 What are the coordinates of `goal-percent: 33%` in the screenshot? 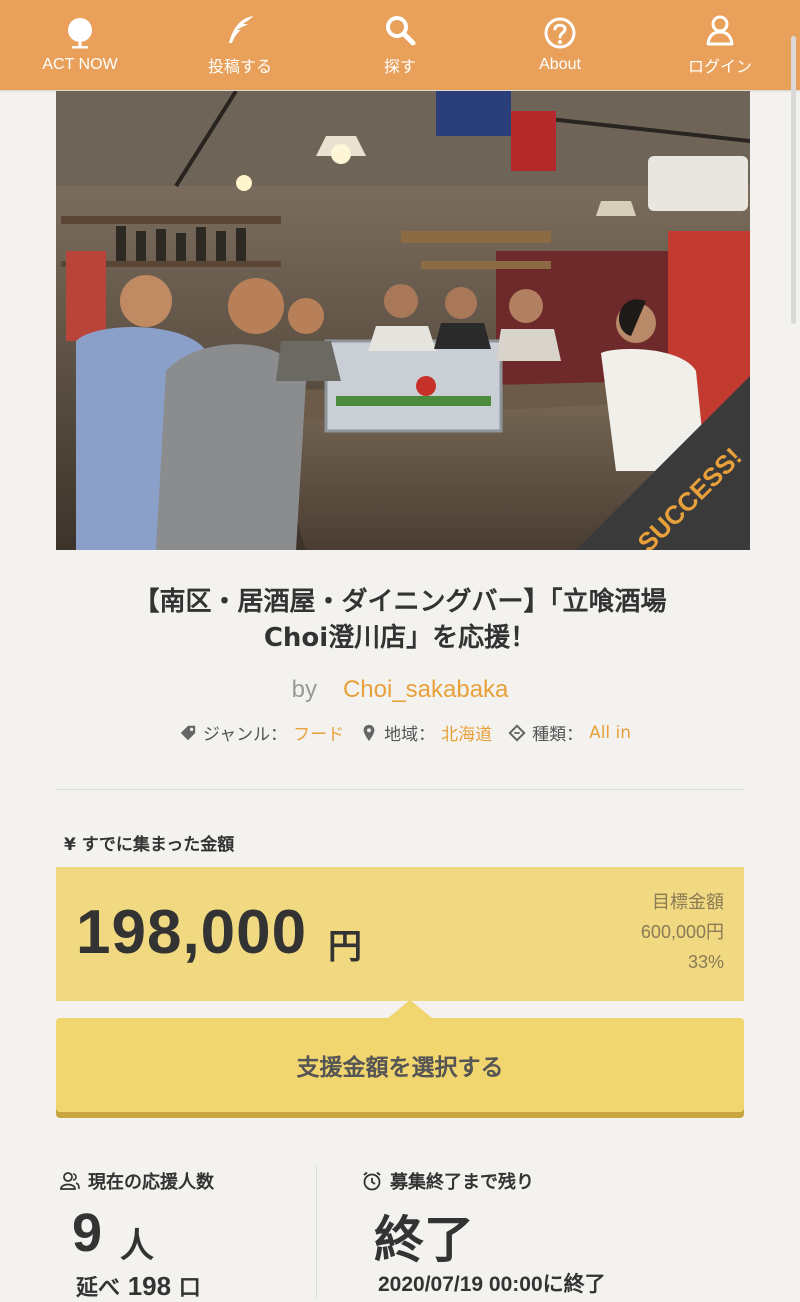 It's located at (705, 962).